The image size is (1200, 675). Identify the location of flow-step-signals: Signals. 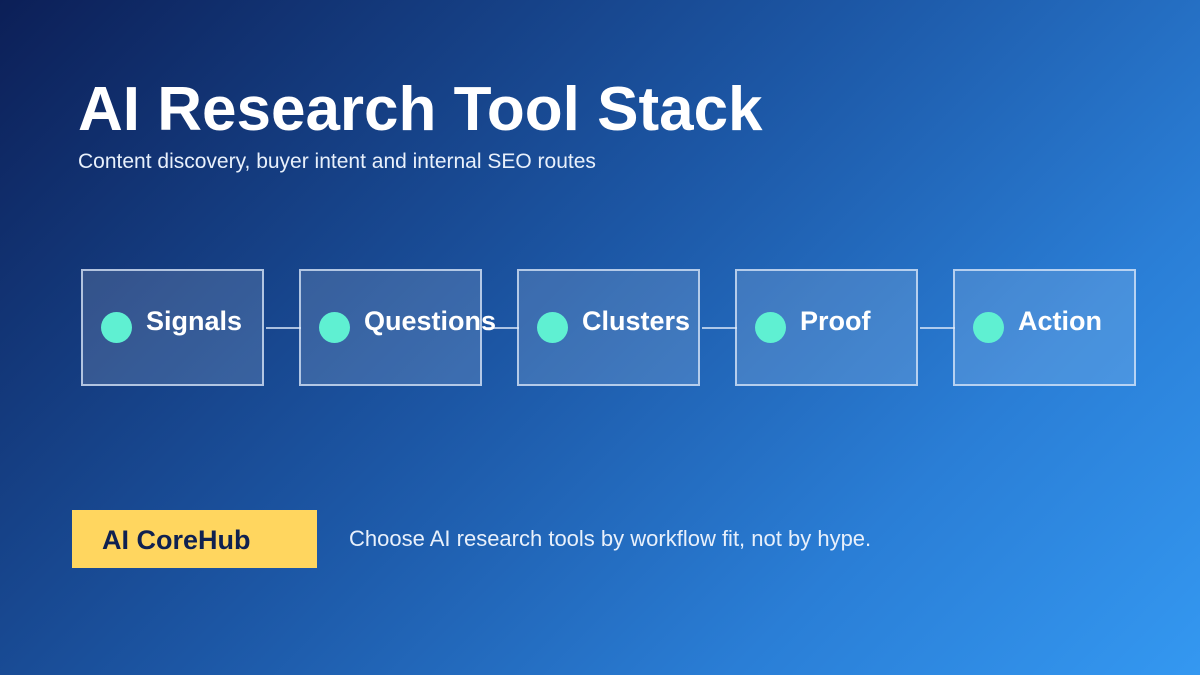
(172, 327).